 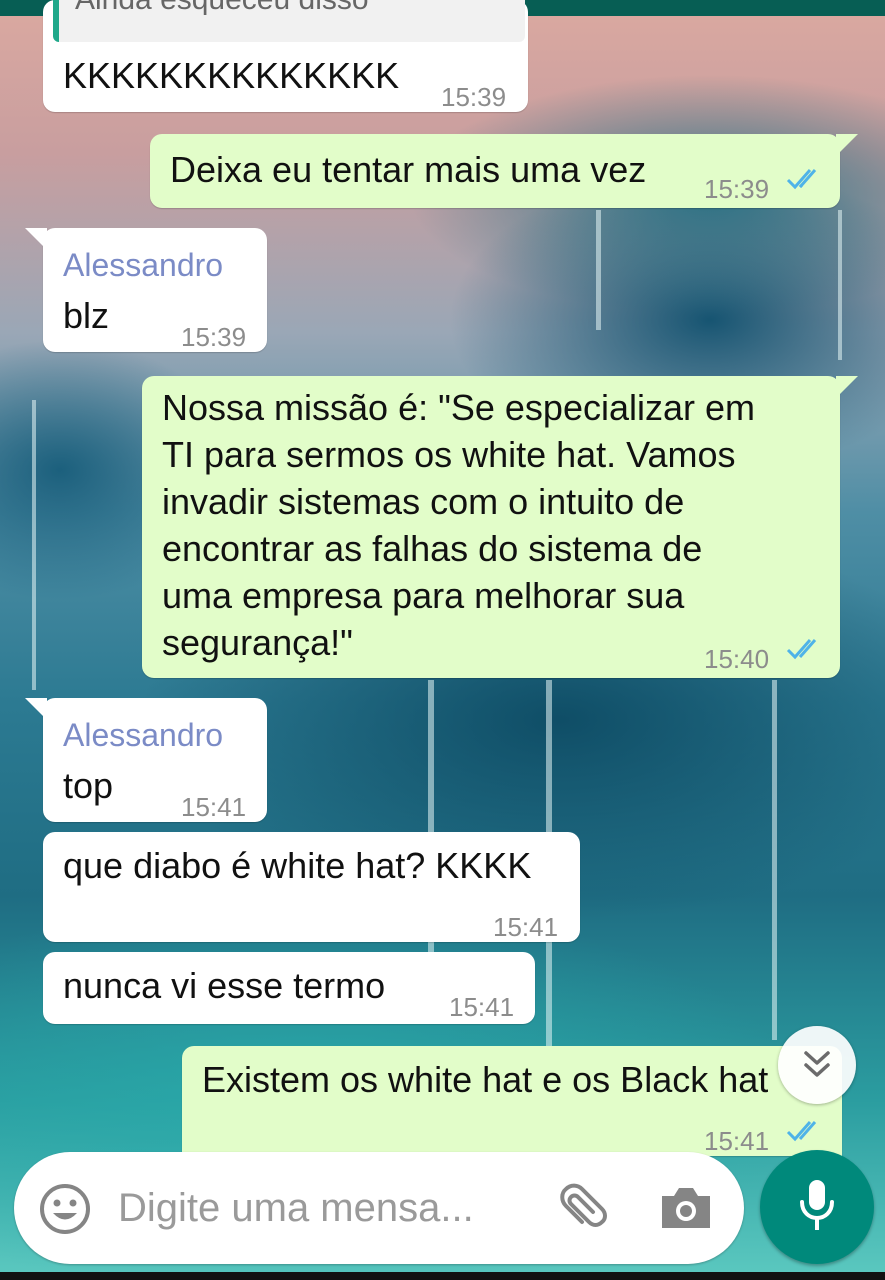 I want to click on message-incoming: nunca vi esse termo 15:41, so click(x=289, y=988).